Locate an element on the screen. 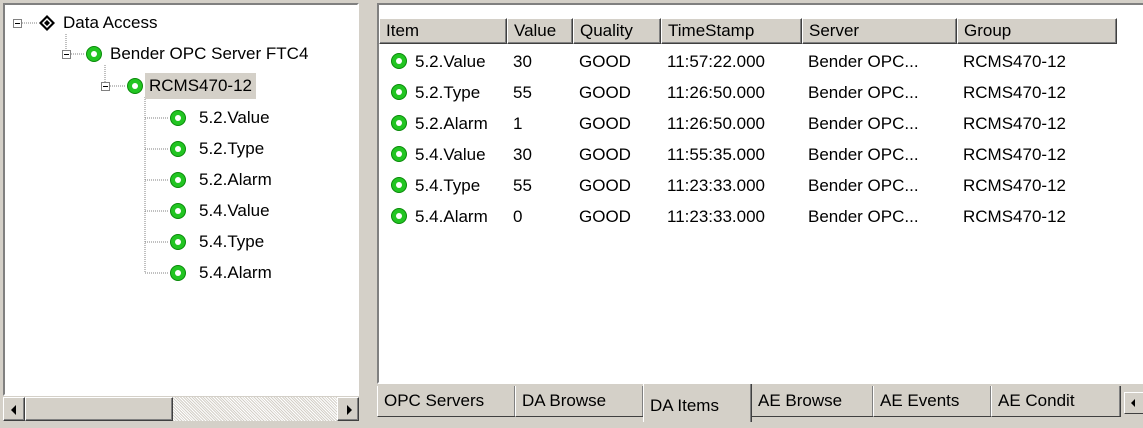 This screenshot has height=428, width=1143. cell-value: 0 is located at coordinates (518, 216).